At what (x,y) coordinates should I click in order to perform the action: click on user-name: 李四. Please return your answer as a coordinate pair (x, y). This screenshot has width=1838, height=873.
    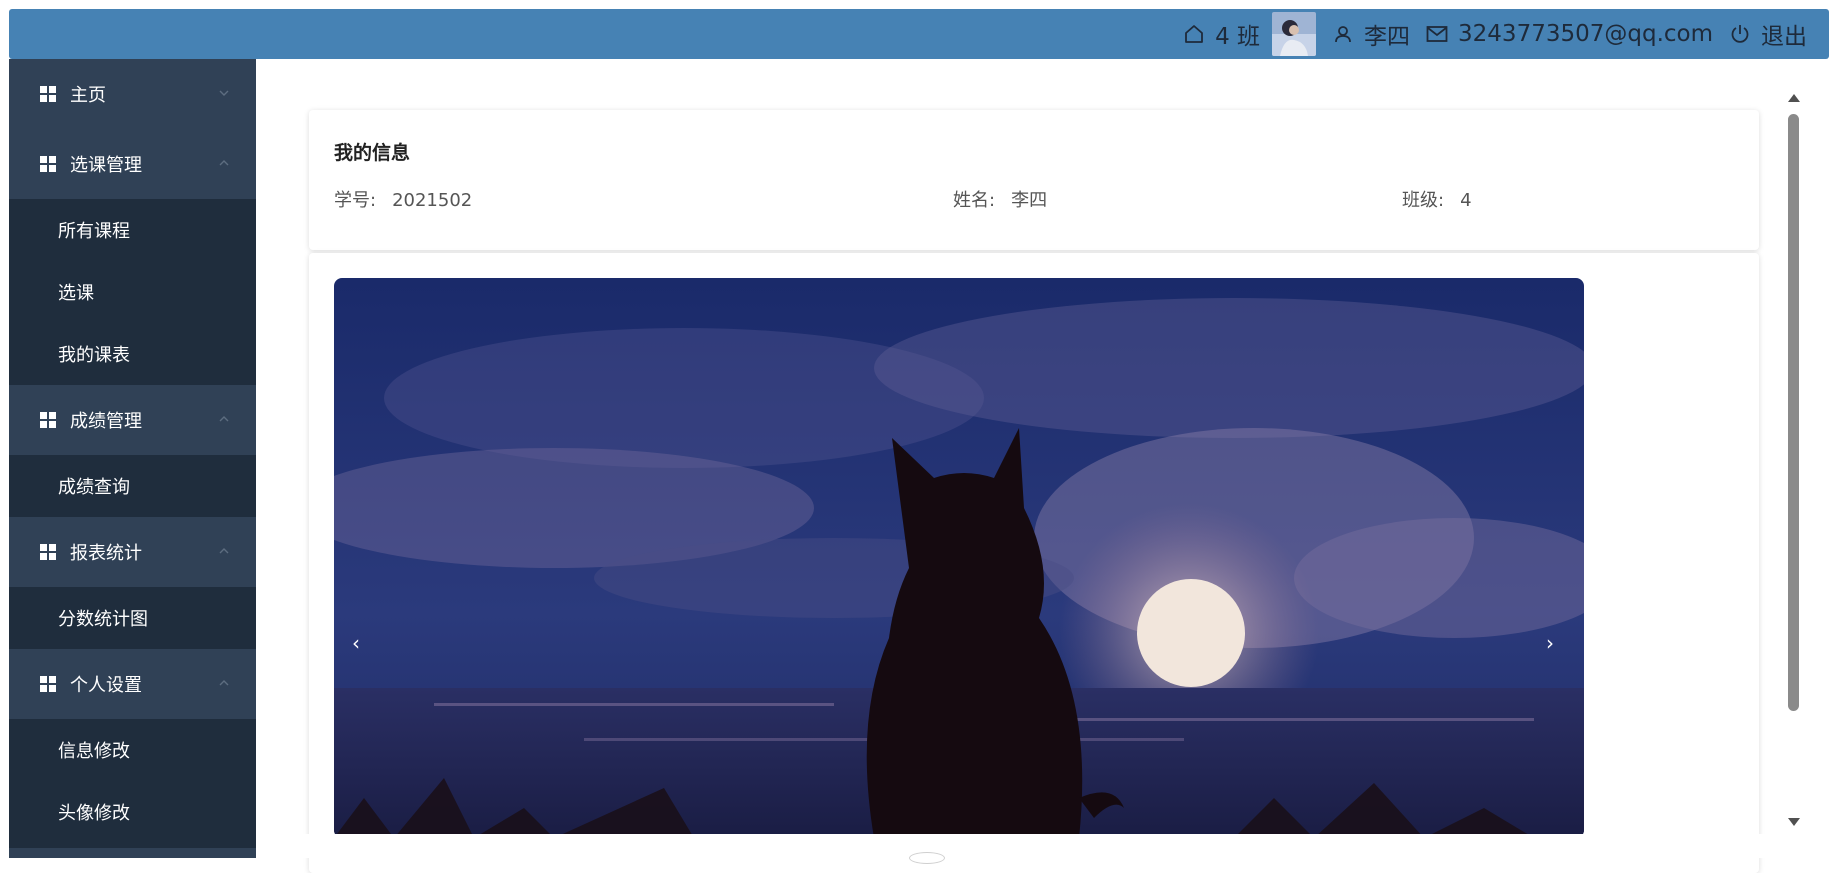
    Looking at the image, I should click on (1387, 37).